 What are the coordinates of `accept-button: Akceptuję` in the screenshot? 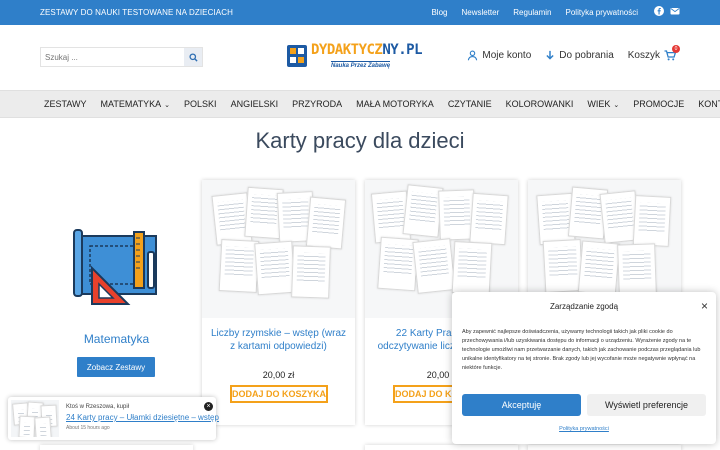 It's located at (521, 405).